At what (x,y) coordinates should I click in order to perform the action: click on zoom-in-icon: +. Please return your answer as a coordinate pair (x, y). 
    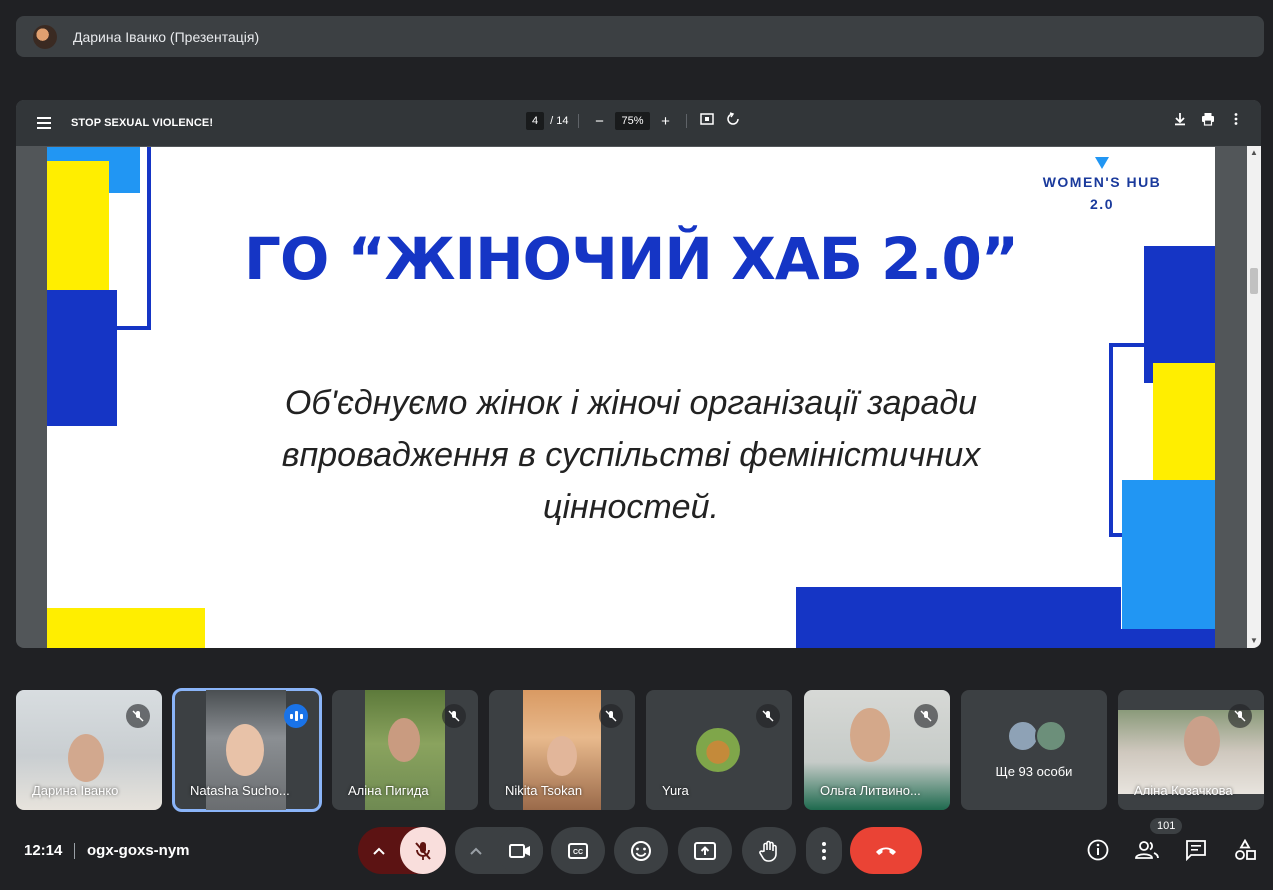
    Looking at the image, I should click on (666, 121).